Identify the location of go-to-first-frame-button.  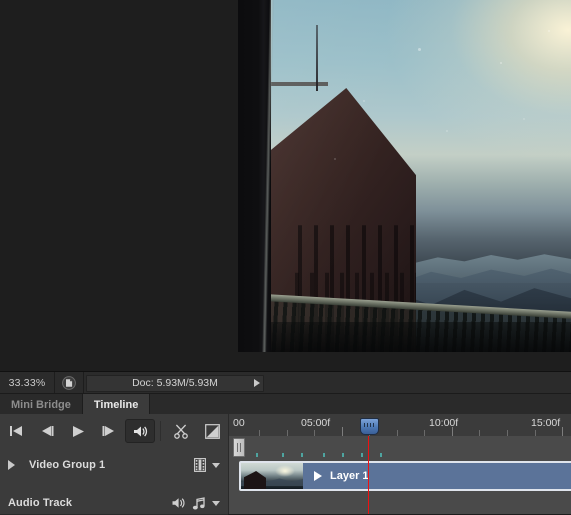
(15, 431).